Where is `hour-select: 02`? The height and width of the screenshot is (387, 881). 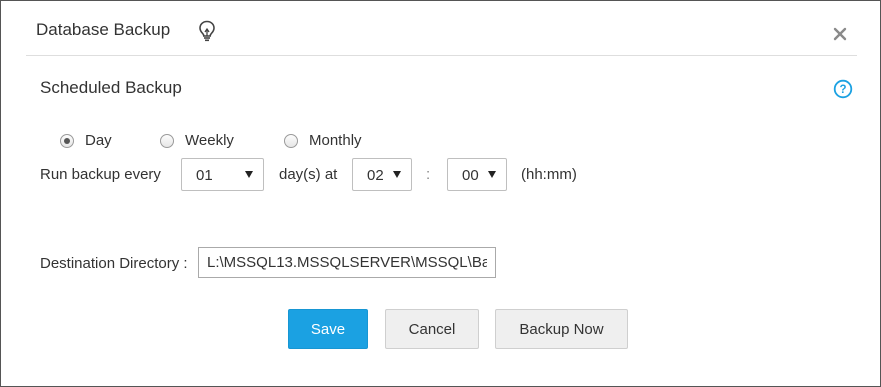
hour-select: 02 is located at coordinates (382, 174).